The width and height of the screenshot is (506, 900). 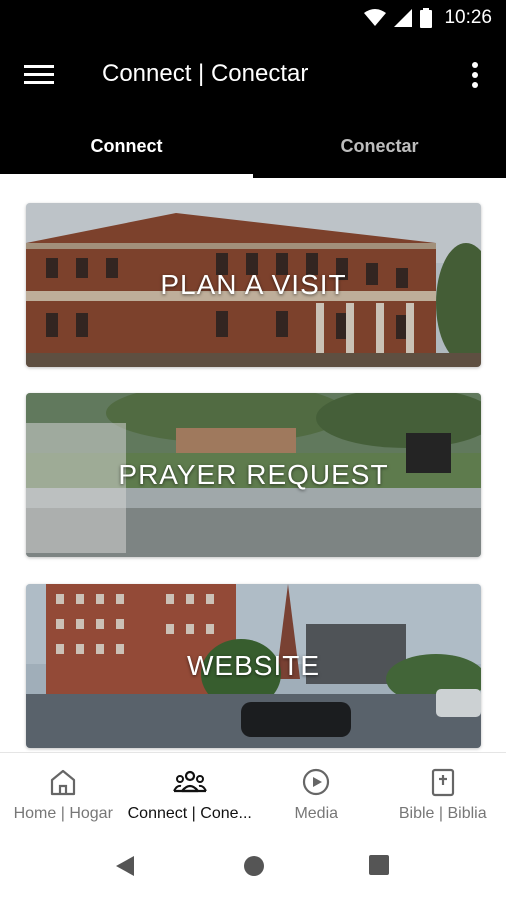 What do you see at coordinates (442, 813) in the screenshot?
I see `nav-bible-label: Bible | Biblia` at bounding box center [442, 813].